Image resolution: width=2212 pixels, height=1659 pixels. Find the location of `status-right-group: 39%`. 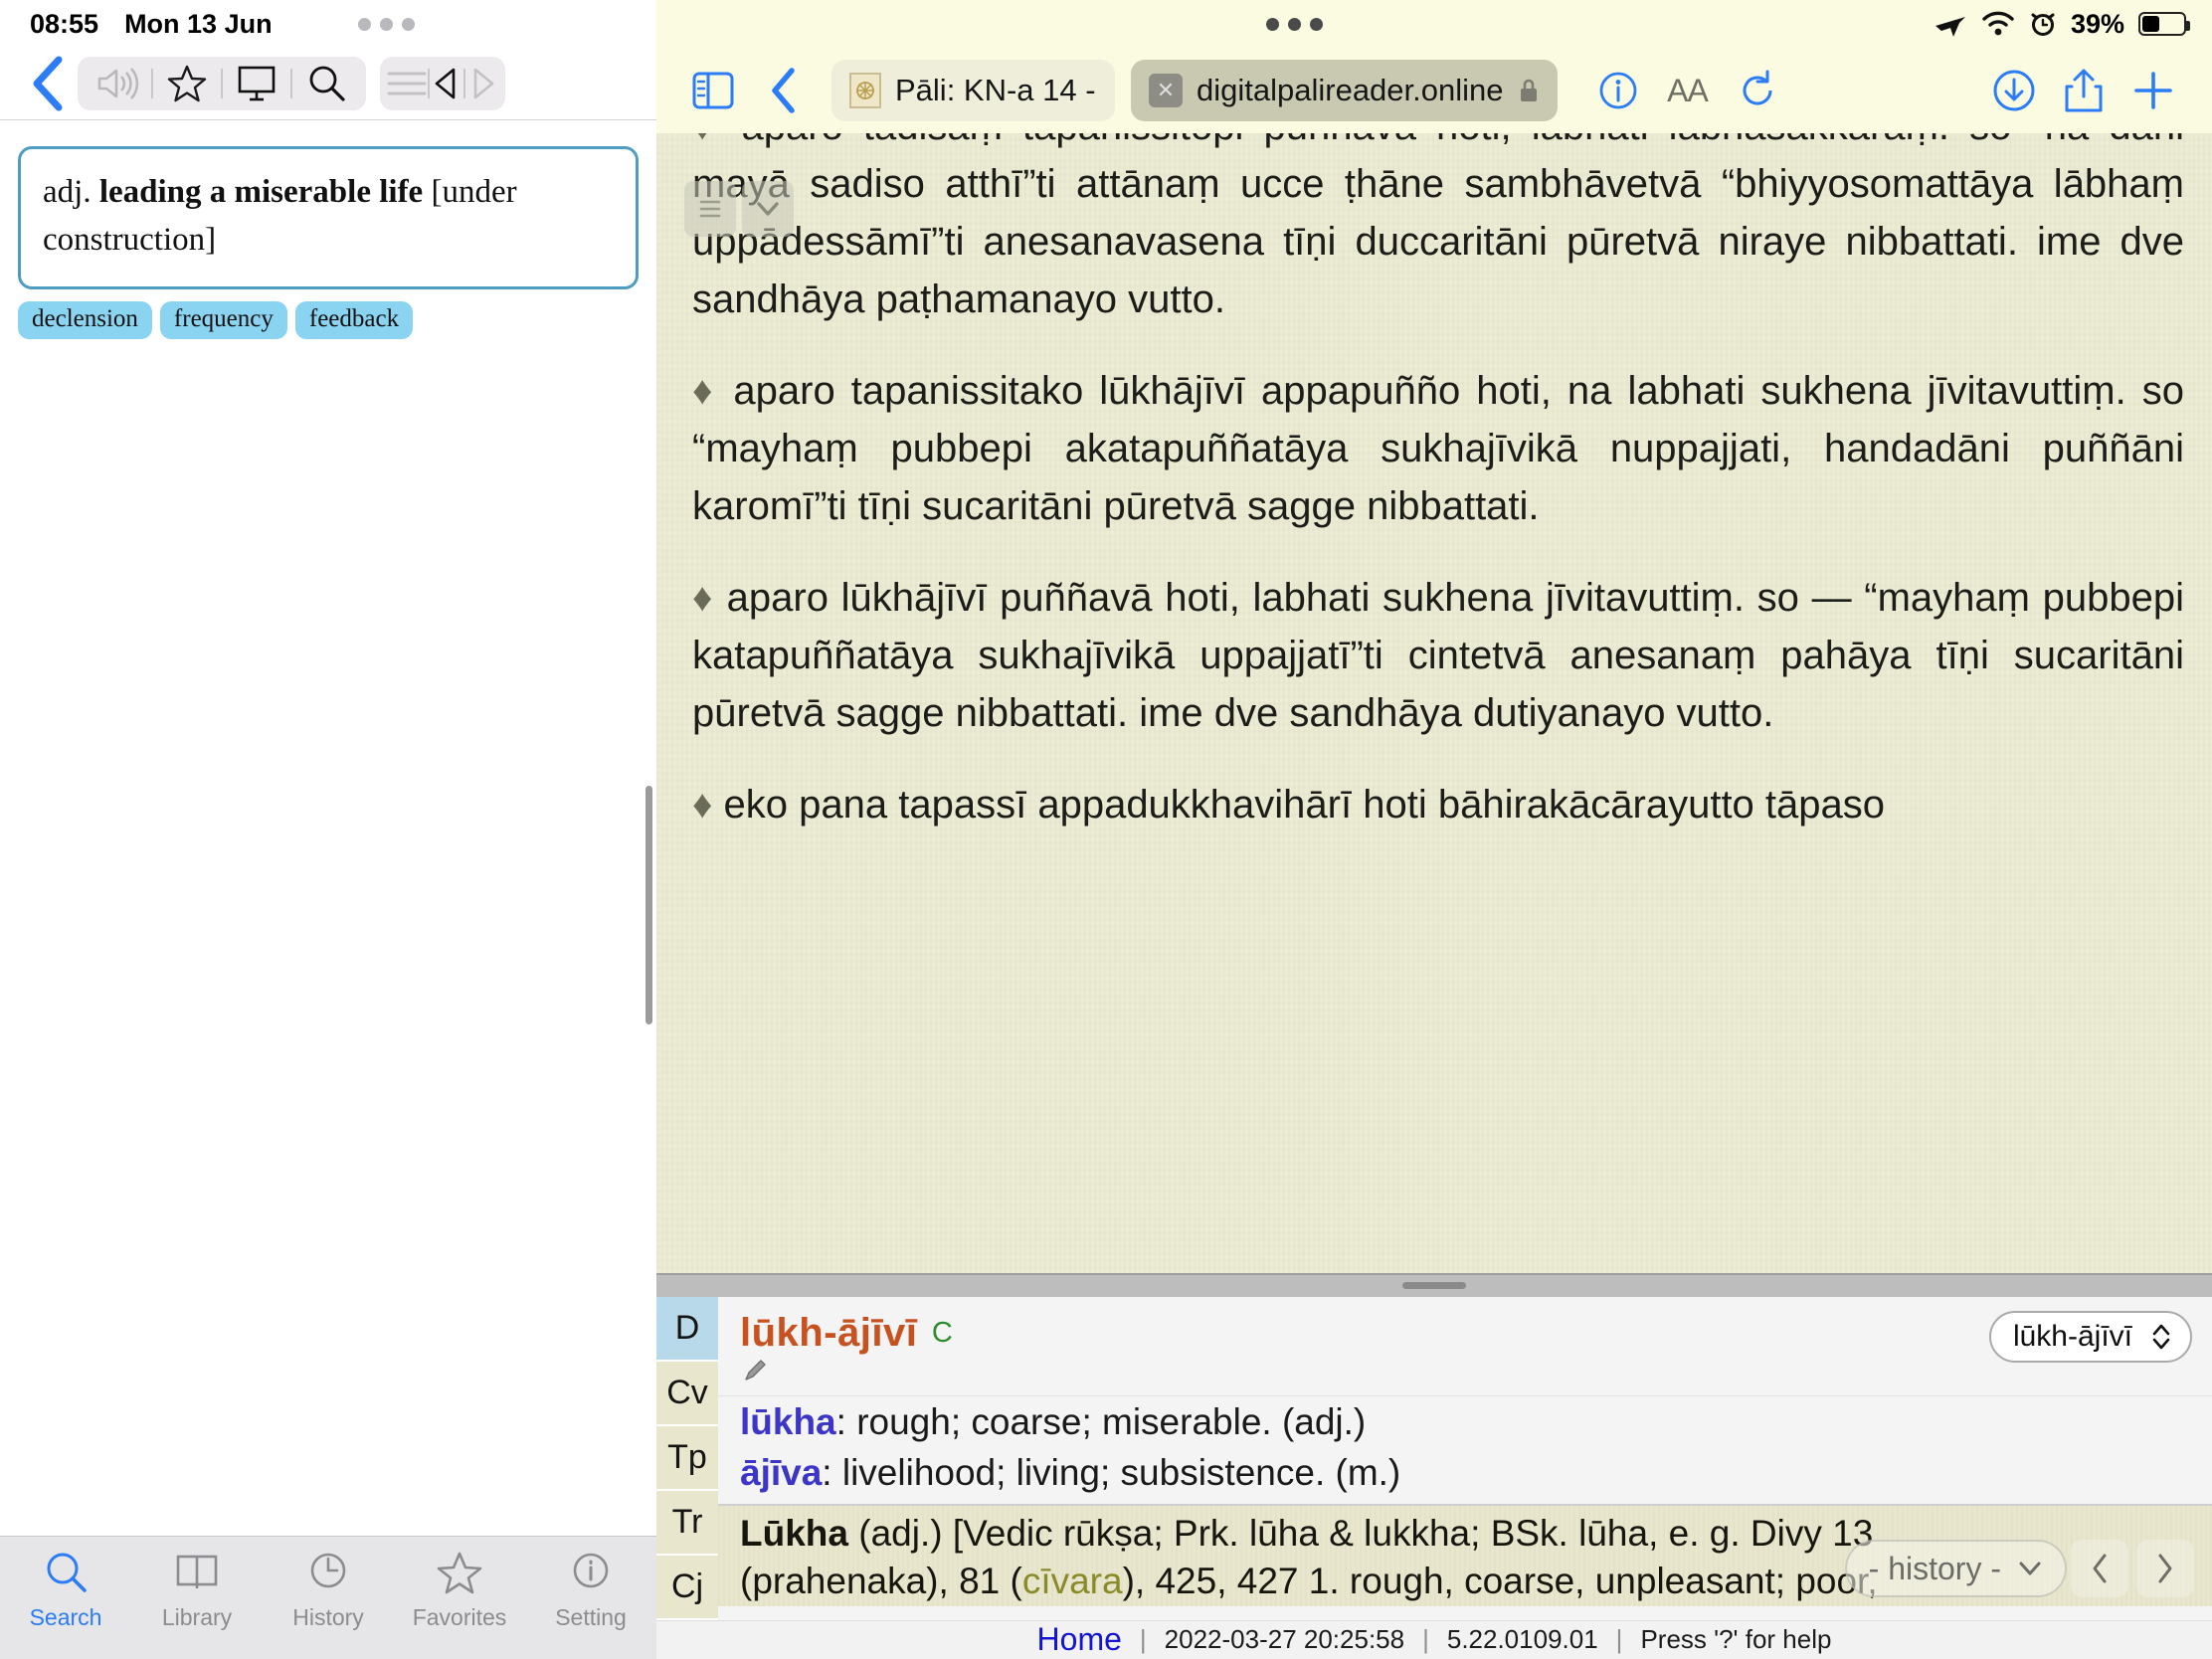

status-right-group: 39% is located at coordinates (2062, 24).